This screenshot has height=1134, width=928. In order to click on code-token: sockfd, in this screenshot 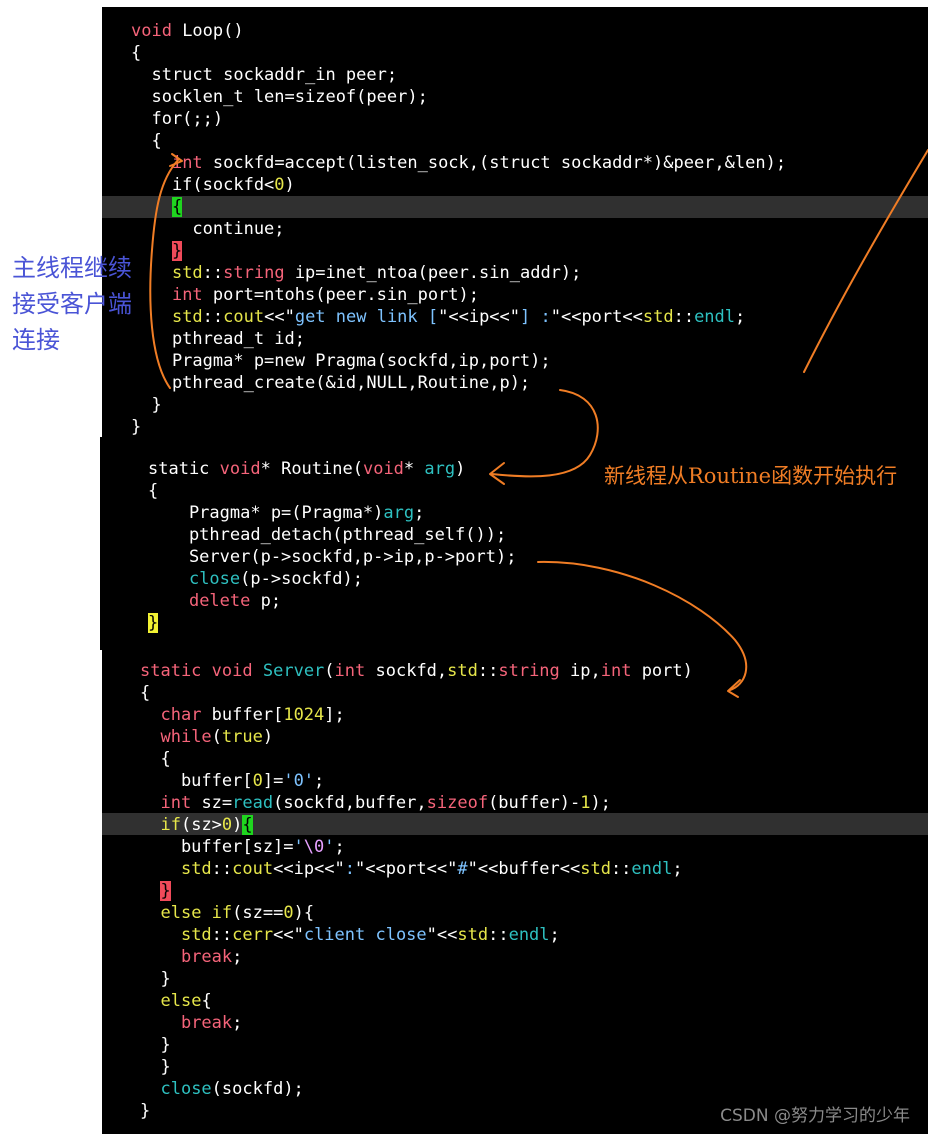, I will do `click(406, 671)`.